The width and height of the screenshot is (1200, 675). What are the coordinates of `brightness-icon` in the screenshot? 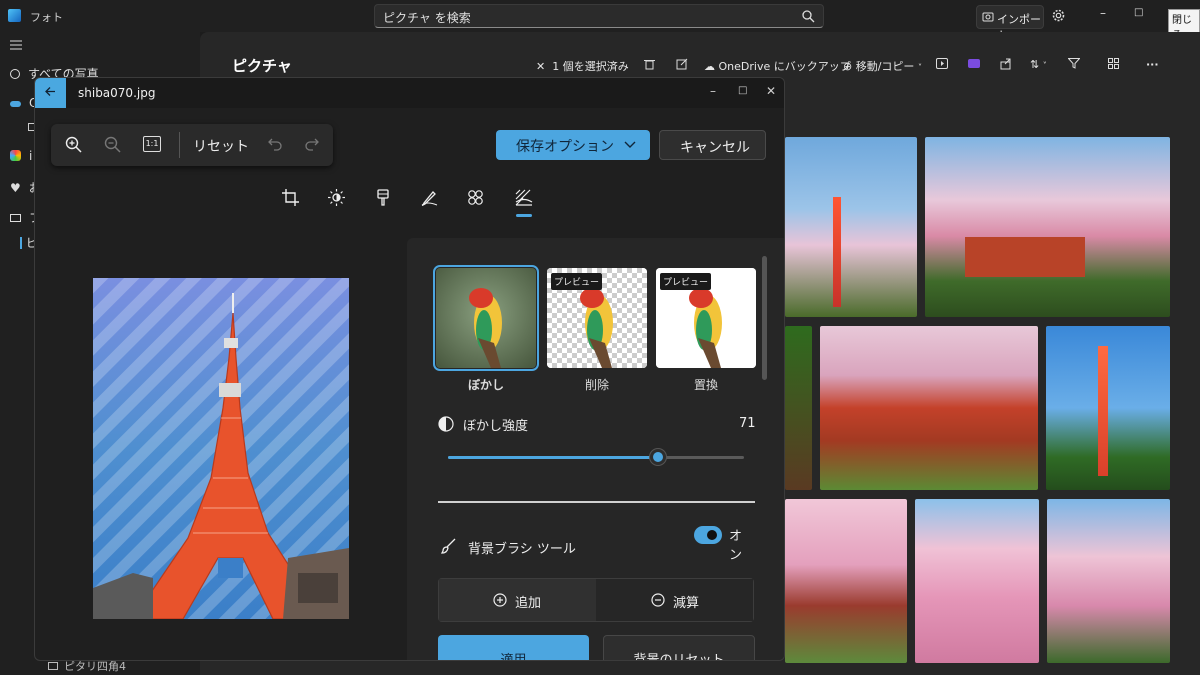 It's located at (336, 197).